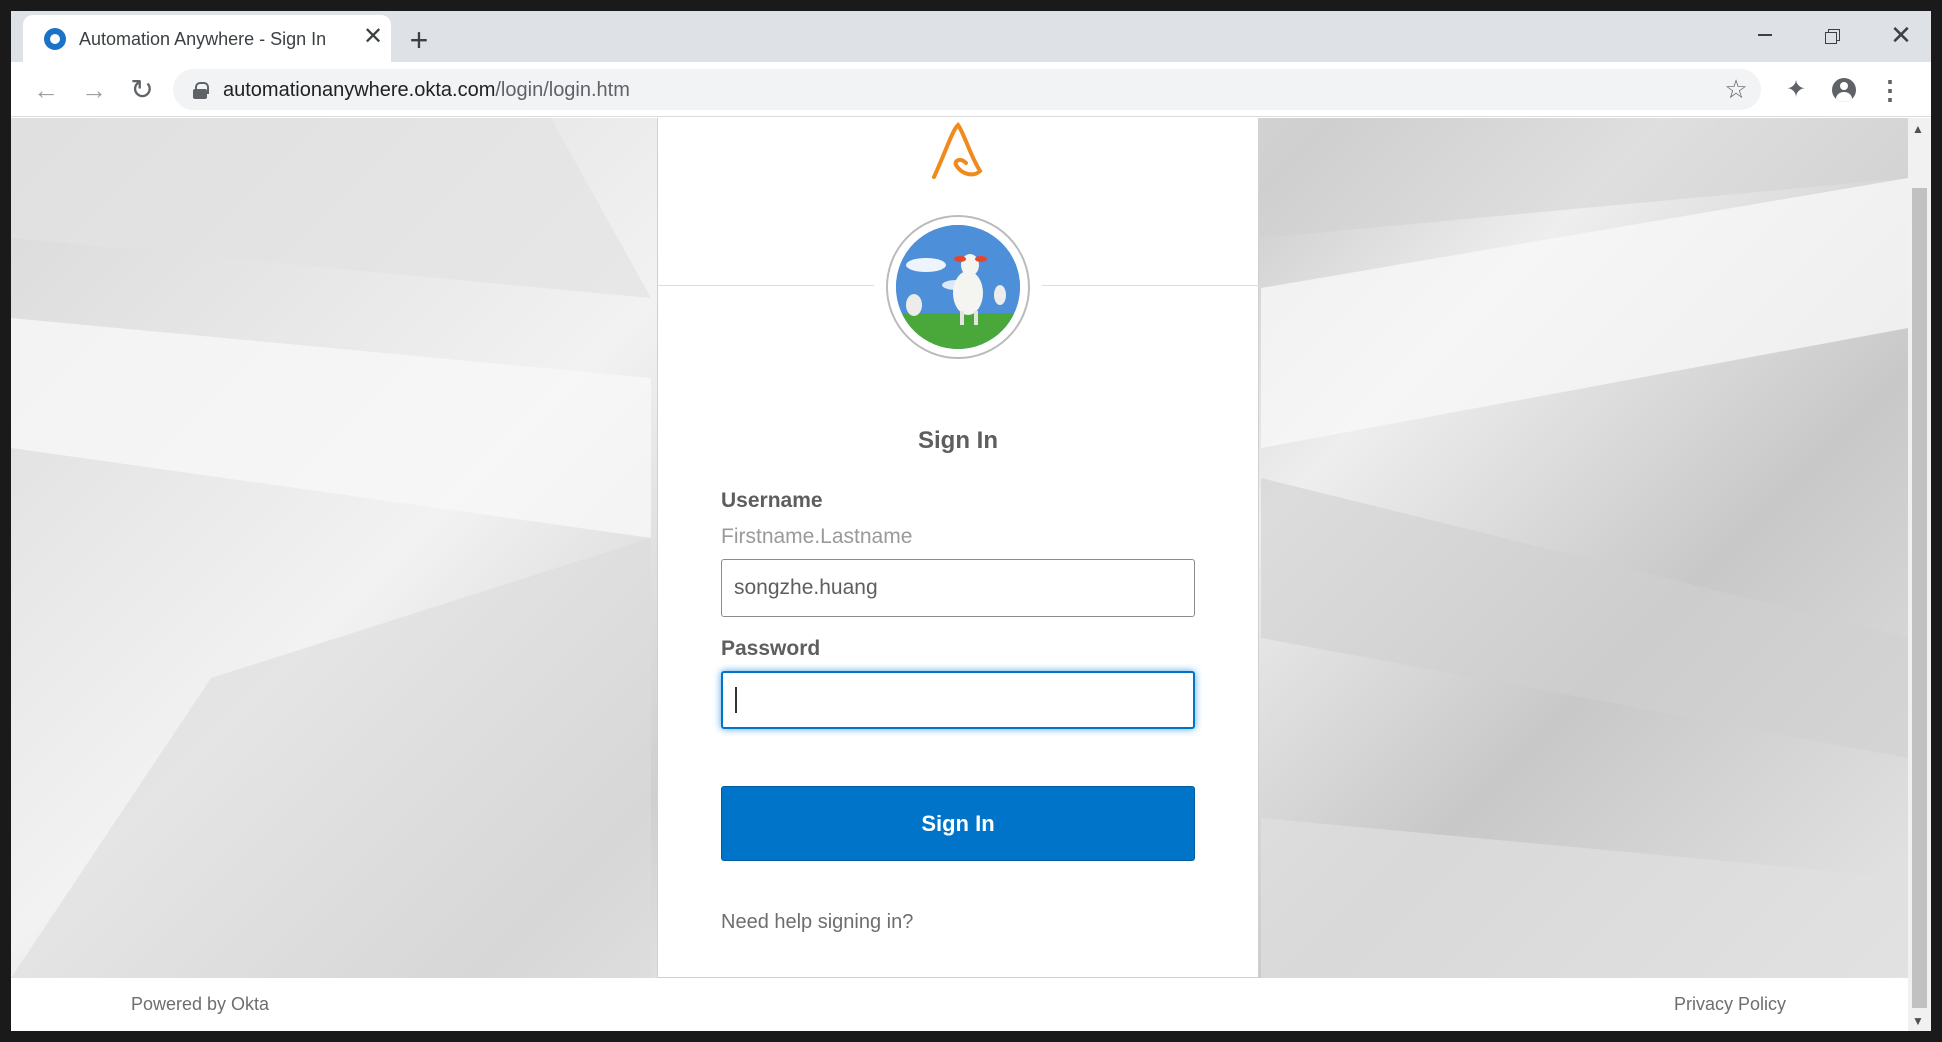 This screenshot has height=1042, width=1942. What do you see at coordinates (1901, 35) in the screenshot?
I see `close-window-icon: ✕` at bounding box center [1901, 35].